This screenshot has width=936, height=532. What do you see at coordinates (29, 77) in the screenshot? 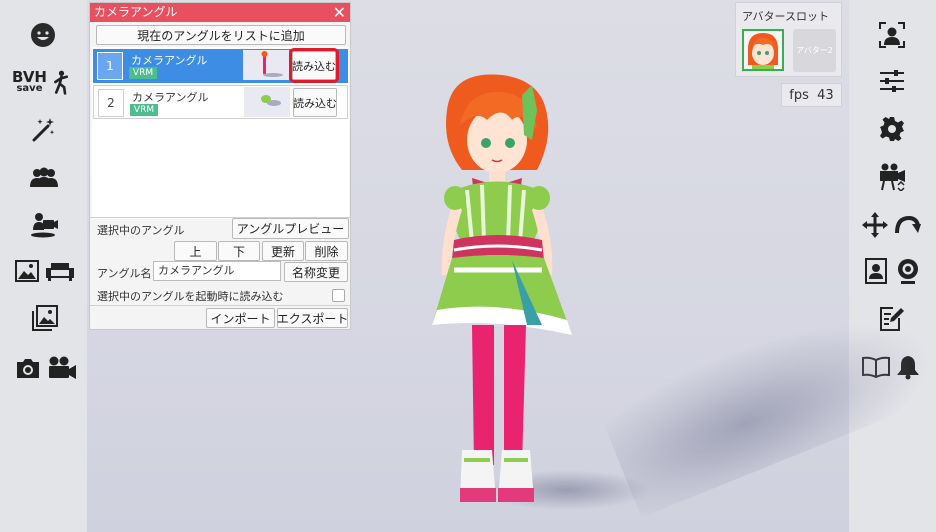
I see `bvh-label: BVH` at bounding box center [29, 77].